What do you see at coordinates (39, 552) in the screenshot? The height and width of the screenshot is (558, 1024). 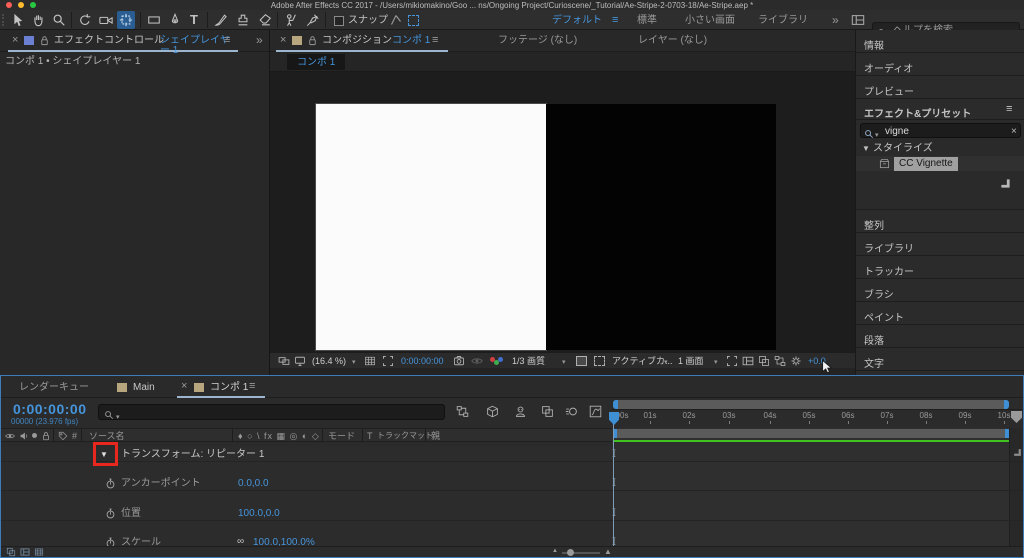 I see `expand-inout-panes-icon` at bounding box center [39, 552].